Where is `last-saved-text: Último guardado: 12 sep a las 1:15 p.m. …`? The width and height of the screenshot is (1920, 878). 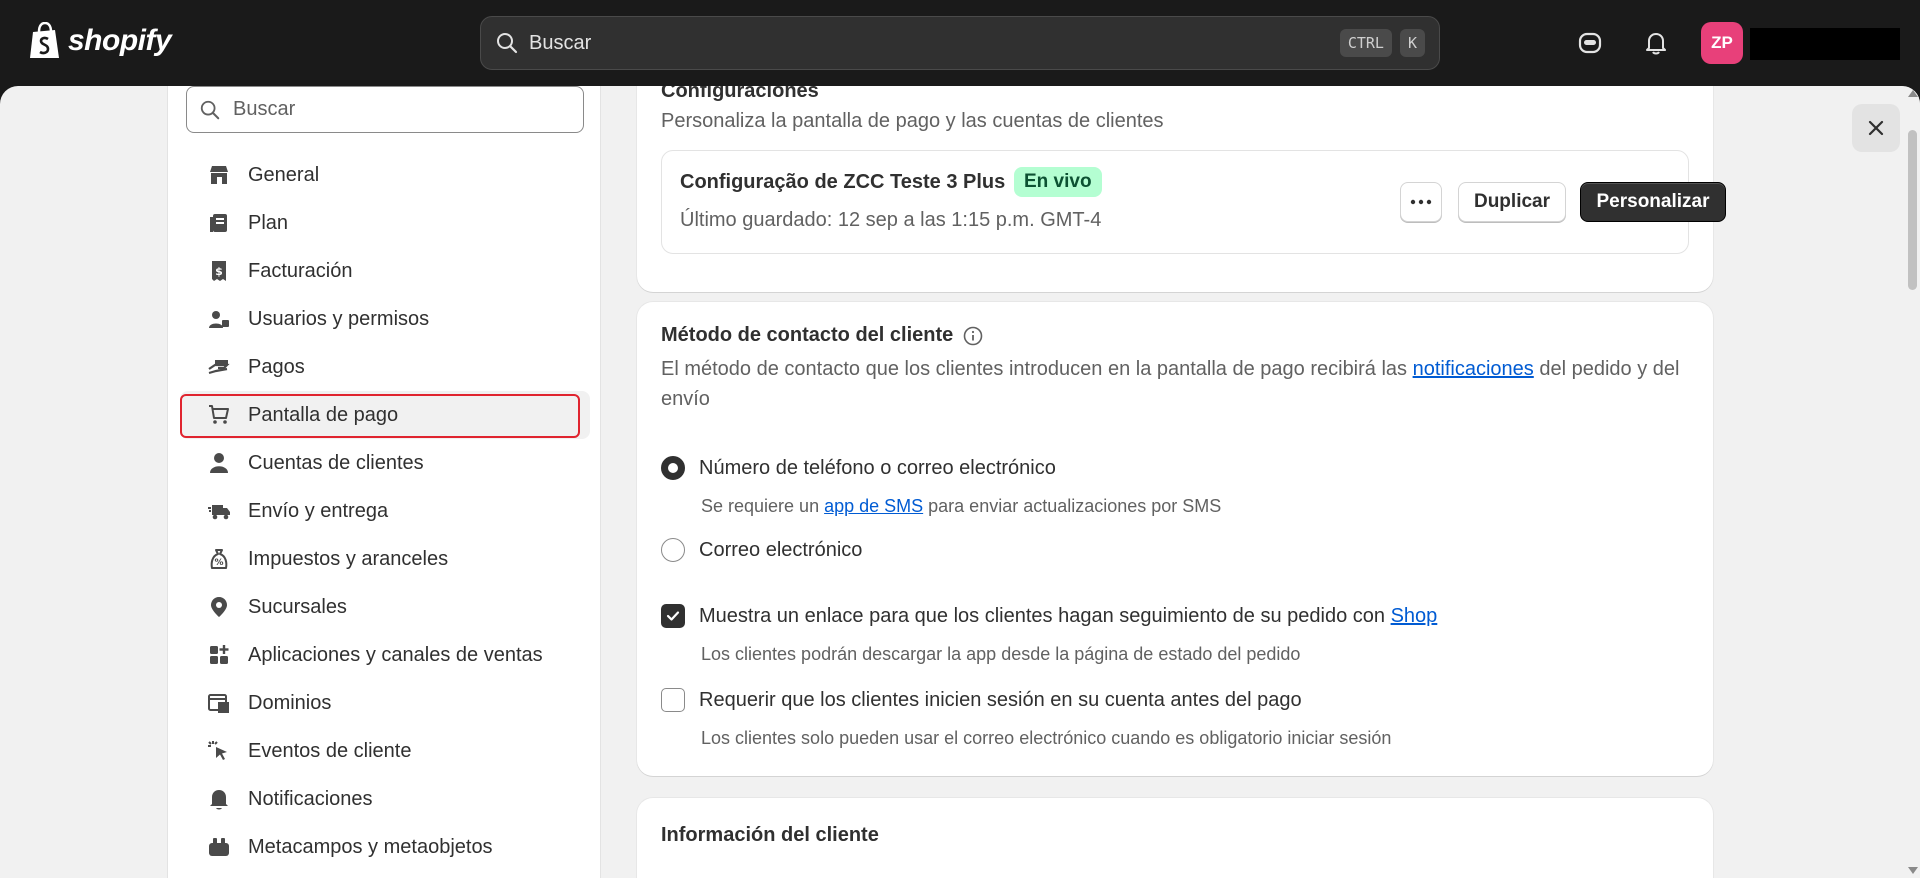
last-saved-text: Último guardado: 12 sep a las 1:15 p.m. … is located at coordinates (891, 220).